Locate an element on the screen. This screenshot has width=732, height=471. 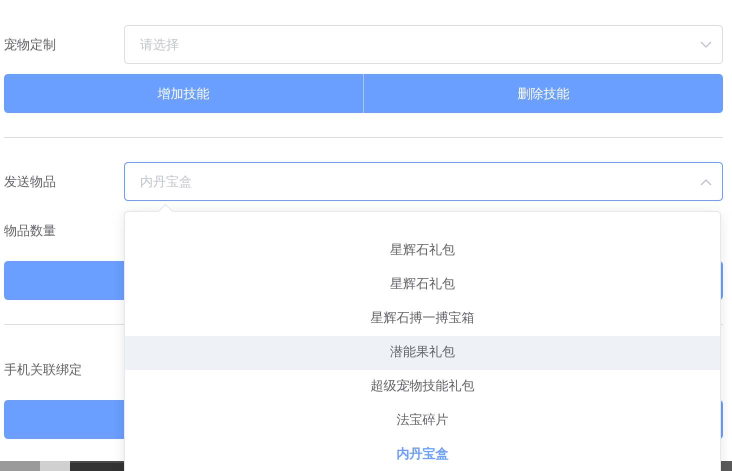
dropdown-option: 星辉石搏一搏宝箱 is located at coordinates (422, 319).